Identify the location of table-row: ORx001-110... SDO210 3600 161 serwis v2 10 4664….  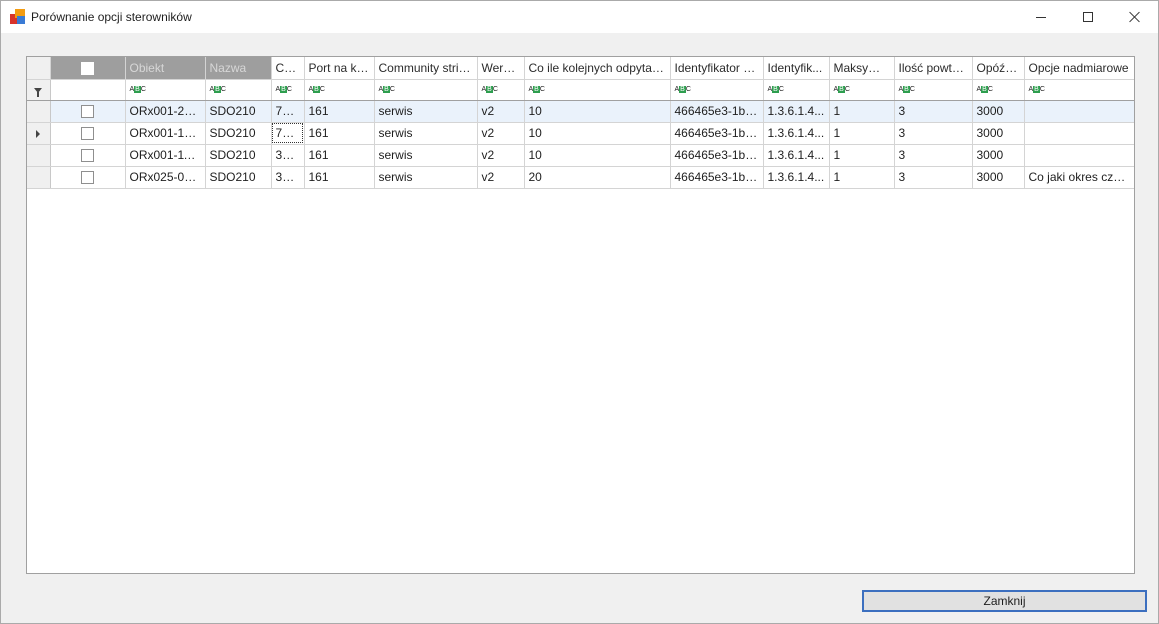
(580, 155).